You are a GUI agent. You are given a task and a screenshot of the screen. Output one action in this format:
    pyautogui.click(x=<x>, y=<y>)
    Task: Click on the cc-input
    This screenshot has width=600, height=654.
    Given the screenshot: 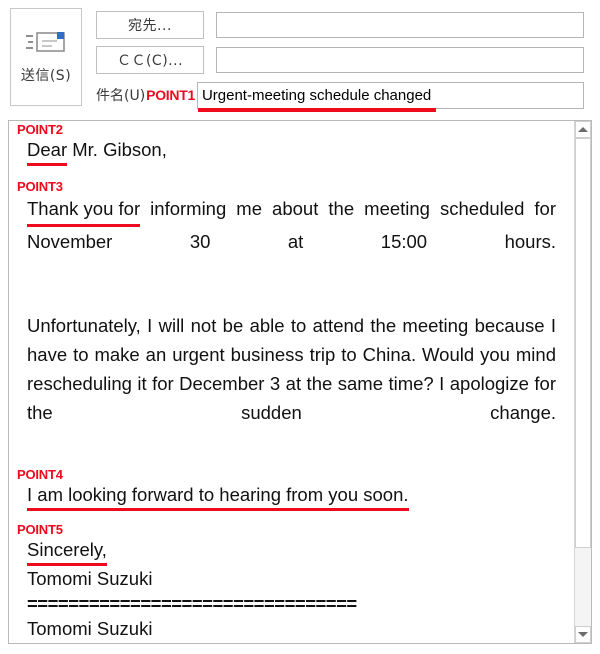 What is the action you would take?
    pyautogui.click(x=400, y=60)
    